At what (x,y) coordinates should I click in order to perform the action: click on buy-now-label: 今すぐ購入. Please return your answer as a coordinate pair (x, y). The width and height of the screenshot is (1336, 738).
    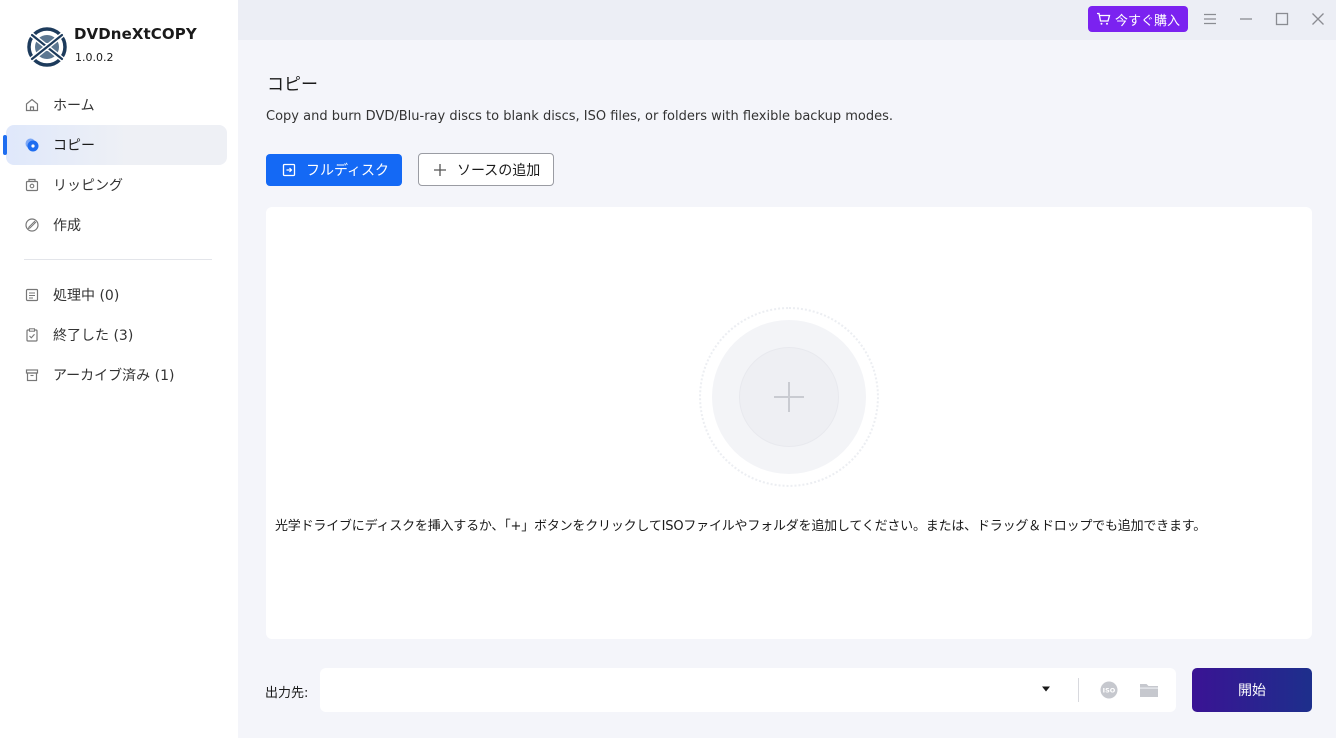
    Looking at the image, I should click on (1147, 21).